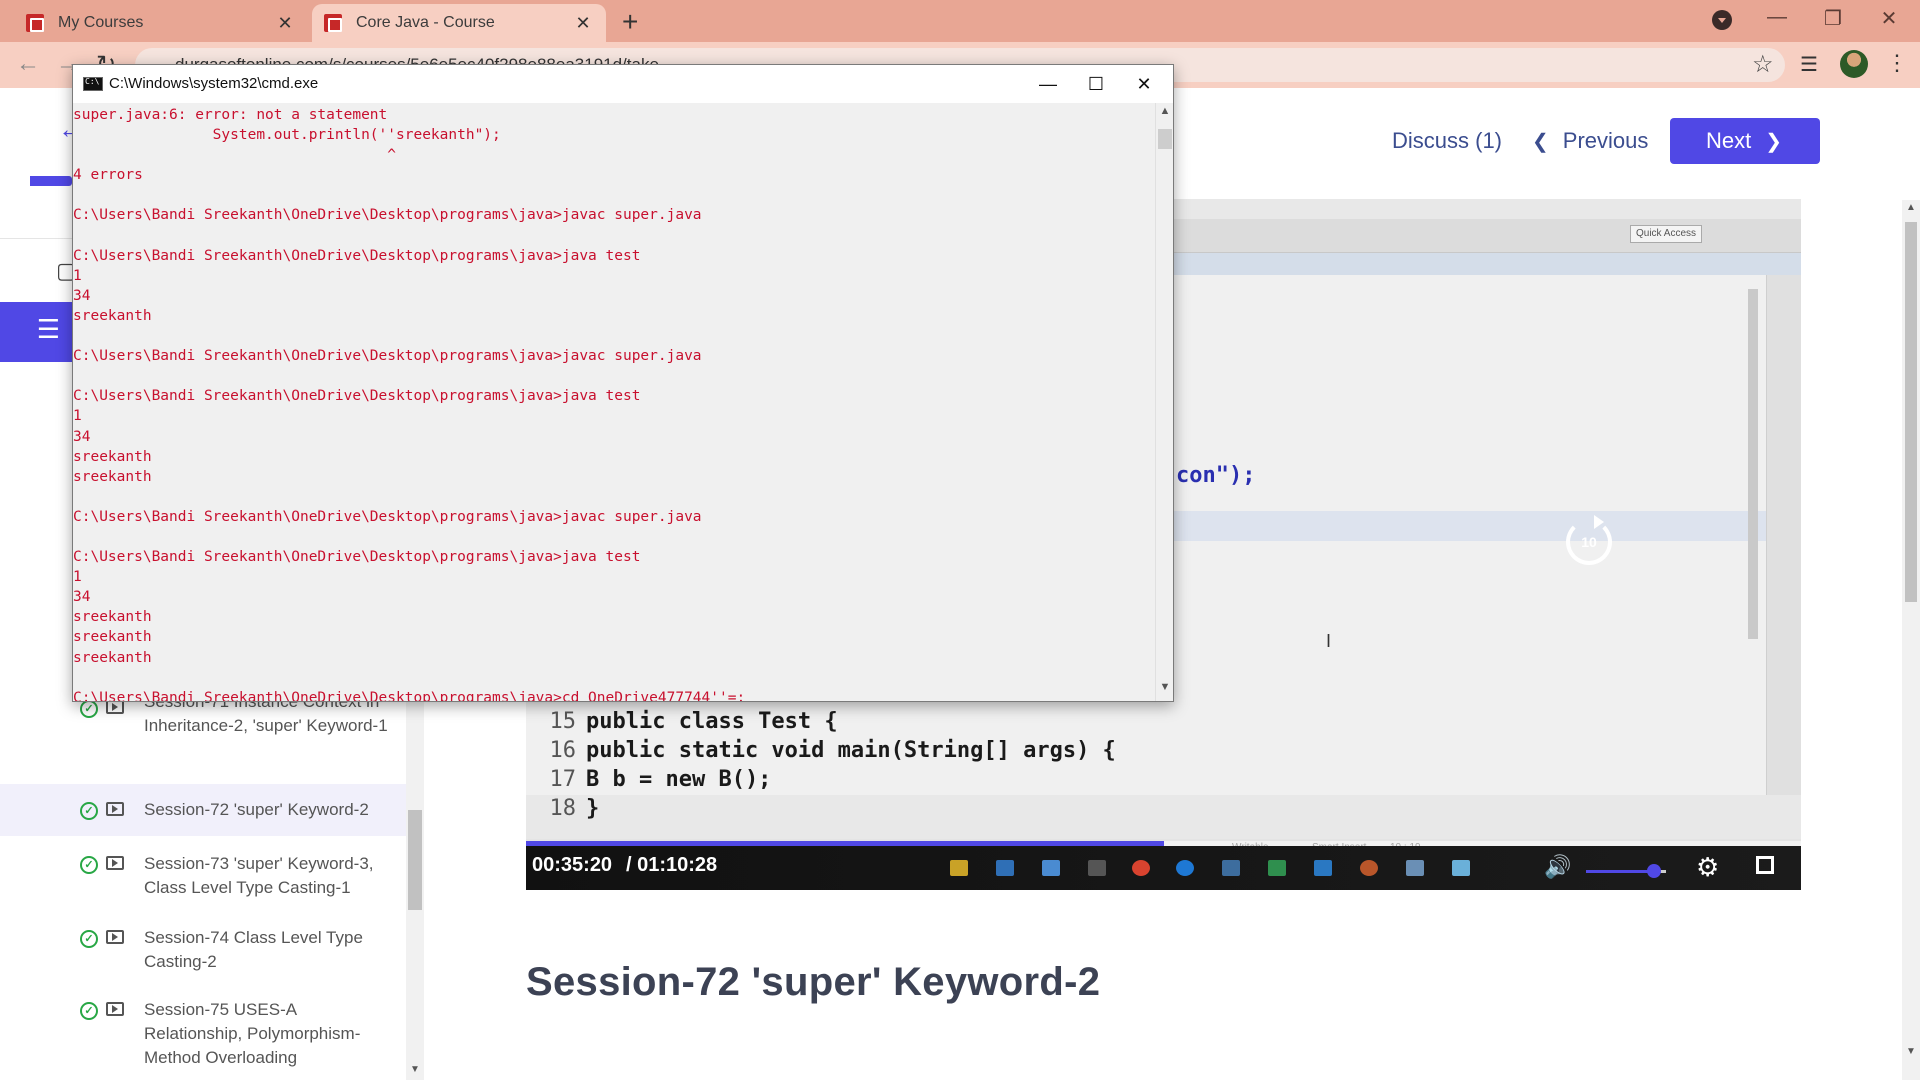 The height and width of the screenshot is (1080, 1920). Describe the element at coordinates (1146, 723) in the screenshot. I see `code-line: 15 public class Test {` at that location.